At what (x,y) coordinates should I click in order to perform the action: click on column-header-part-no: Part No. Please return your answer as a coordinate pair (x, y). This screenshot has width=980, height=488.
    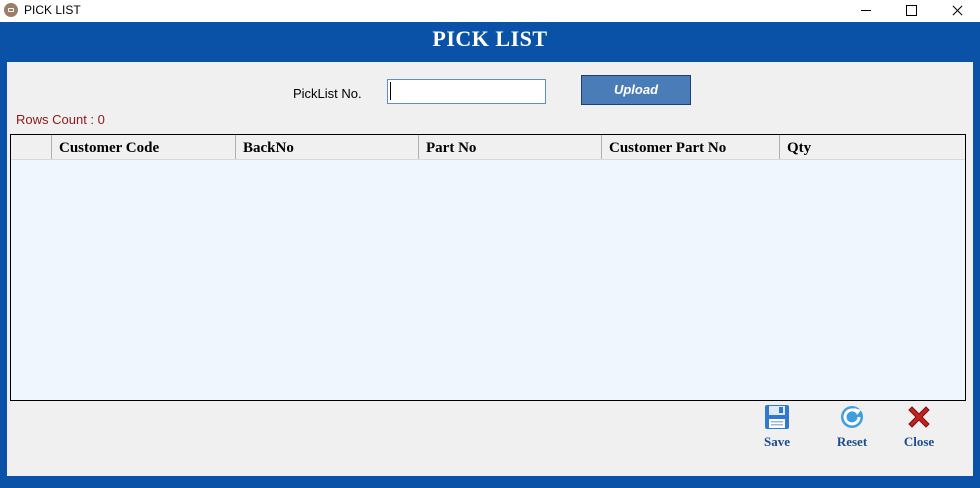
    Looking at the image, I should click on (510, 147).